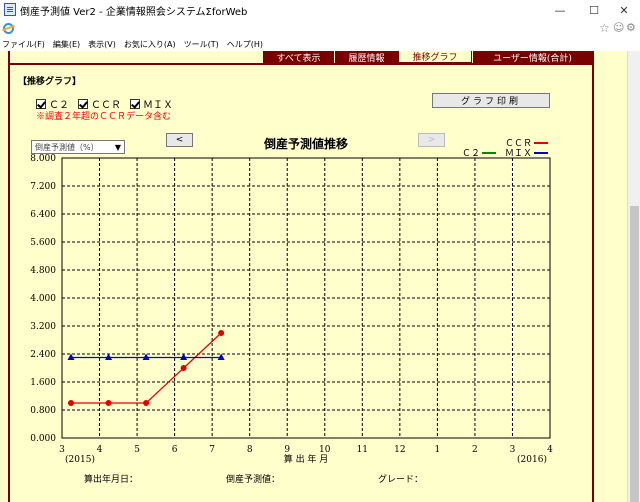 The image size is (640, 502). Describe the element at coordinates (111, 480) in the screenshot. I see `calc-date-label: 算出年月日：` at that location.